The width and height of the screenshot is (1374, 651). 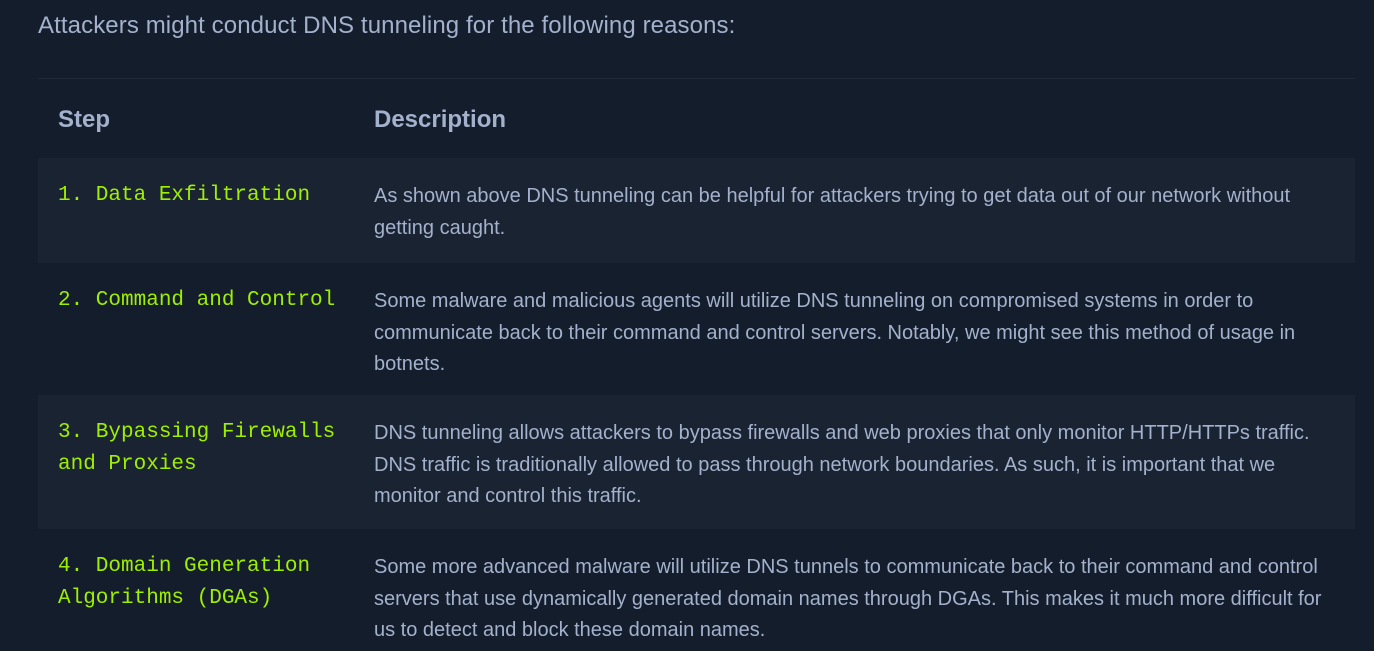 I want to click on step-cell: 1. Data Exfiltration, so click(x=206, y=210).